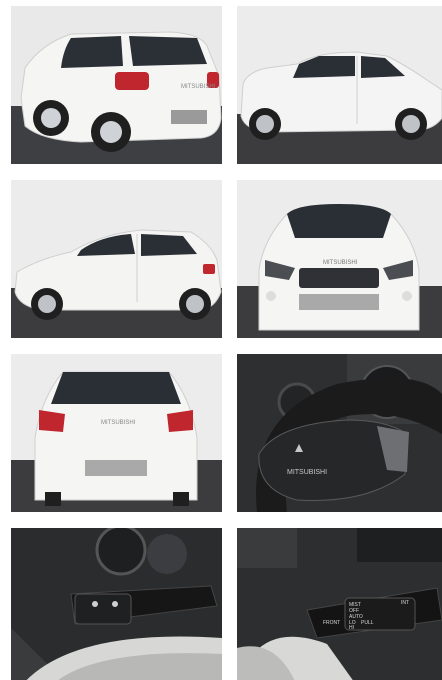  What do you see at coordinates (405, 603) in the screenshot?
I see `wiper-label-int: INT` at bounding box center [405, 603].